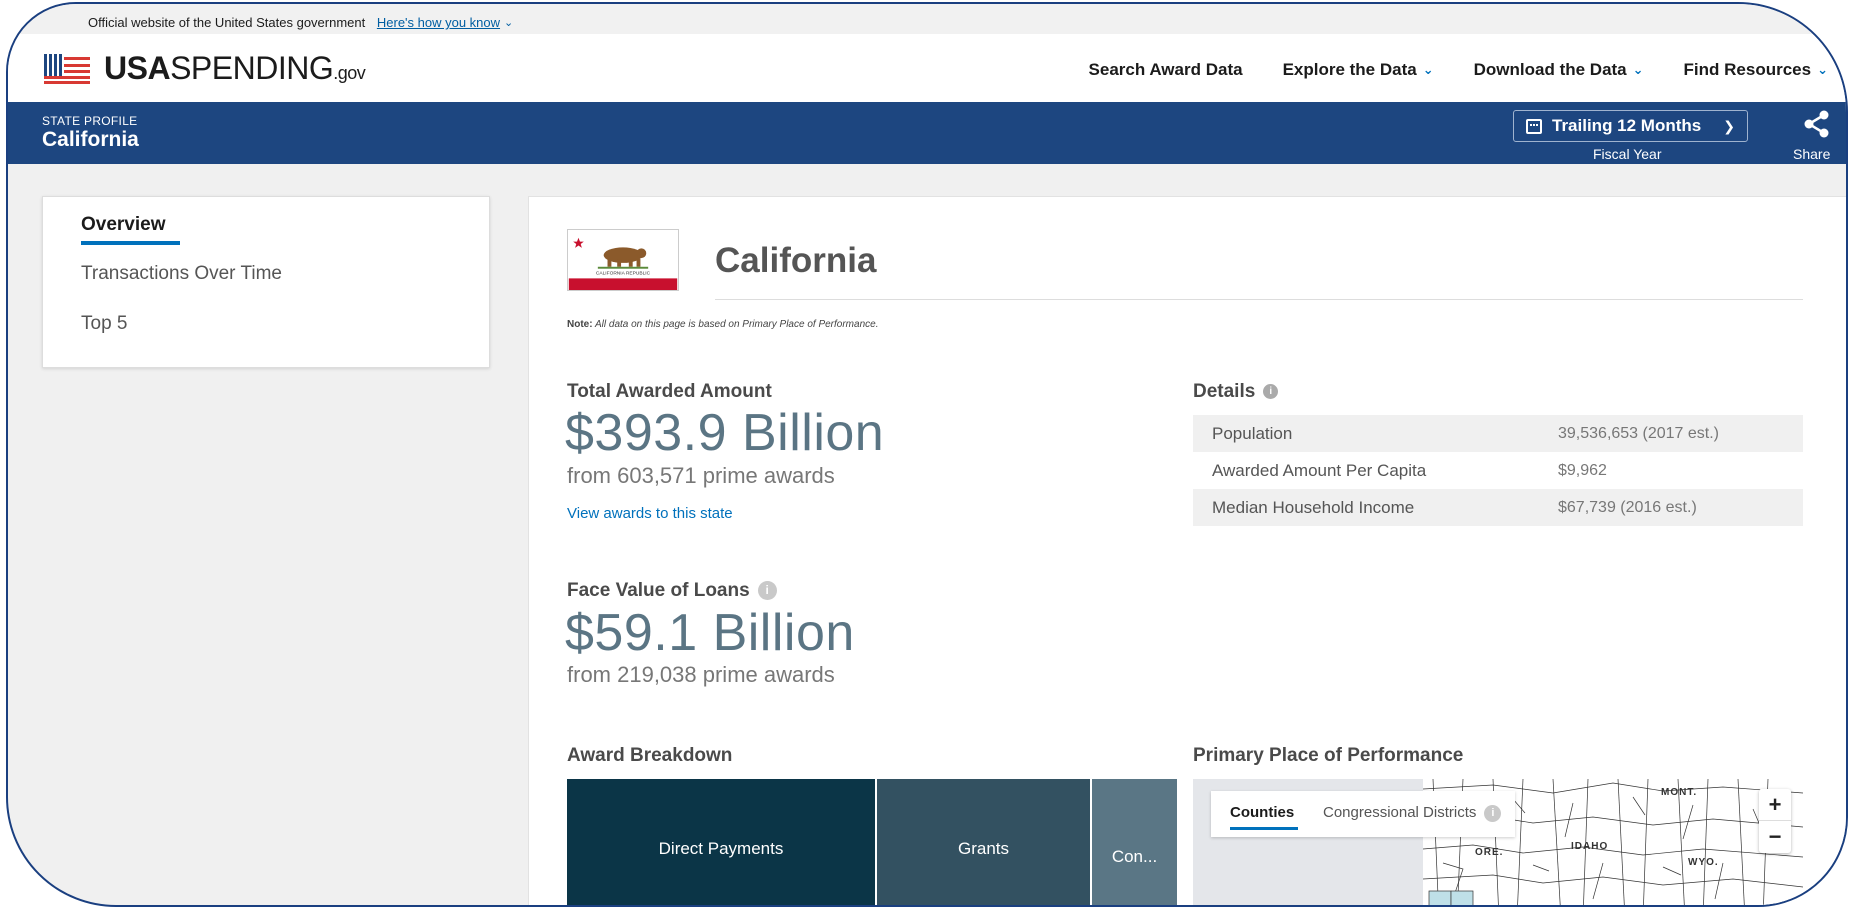 This screenshot has width=1854, height=911. I want to click on treemap-cell-grants: Grants, so click(984, 842).